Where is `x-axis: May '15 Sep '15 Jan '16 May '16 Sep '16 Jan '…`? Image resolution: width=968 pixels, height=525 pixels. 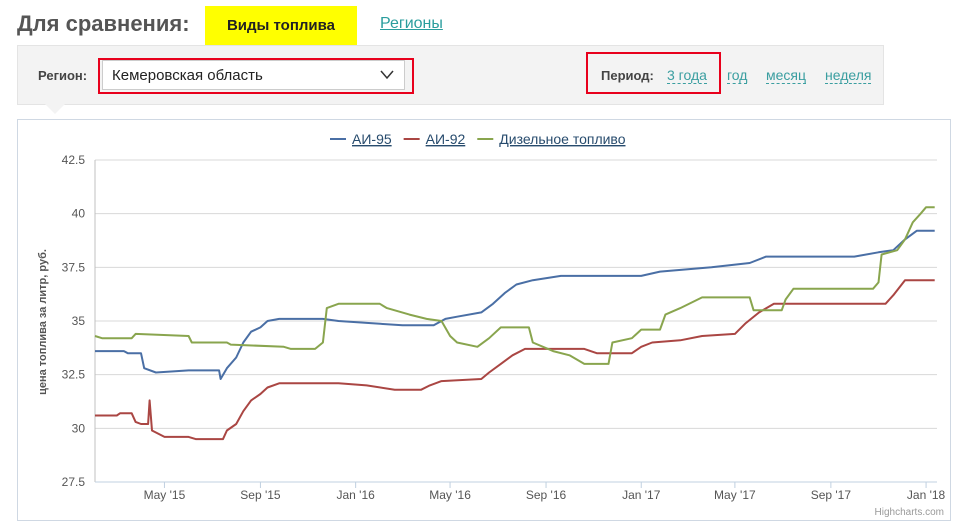 x-axis: May '15 Sep '15 Jan '16 May '16 Sep '16 Jan '… is located at coordinates (520, 491).